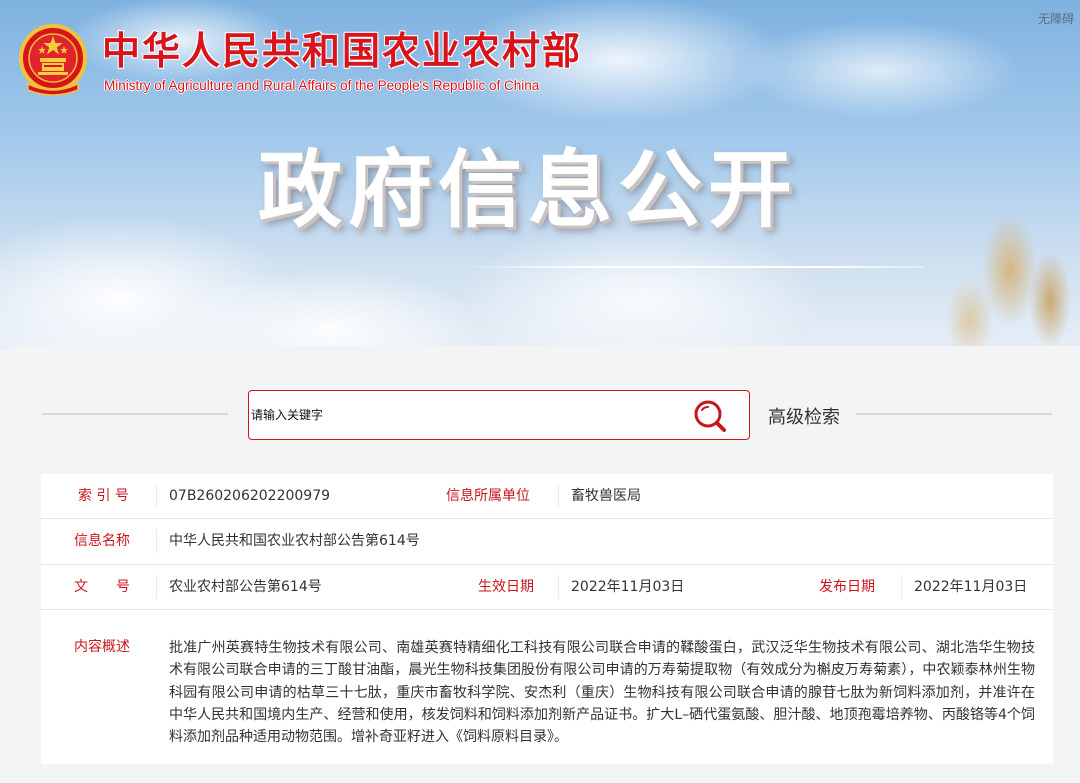 This screenshot has width=1080, height=783. I want to click on name-value: 中华人民共和国农业农村部公告第614号, so click(294, 541).